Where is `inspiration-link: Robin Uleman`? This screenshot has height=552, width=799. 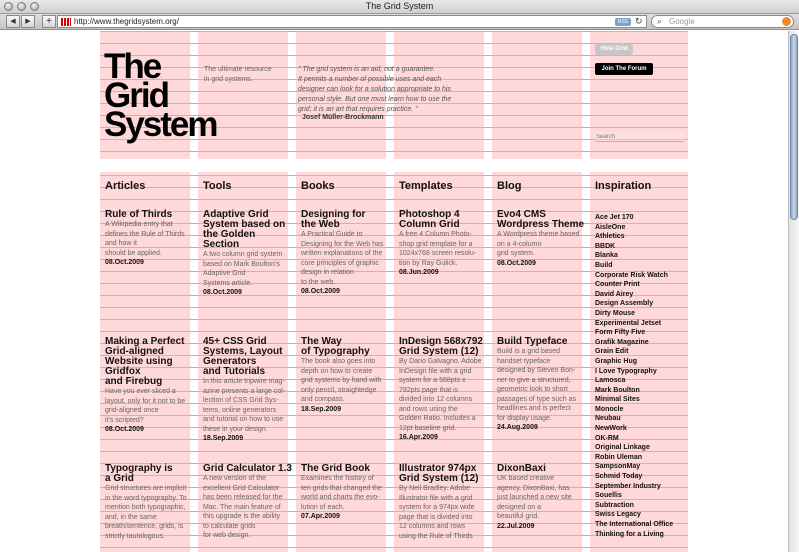
inspiration-link: Robin Uleman is located at coordinates (634, 458).